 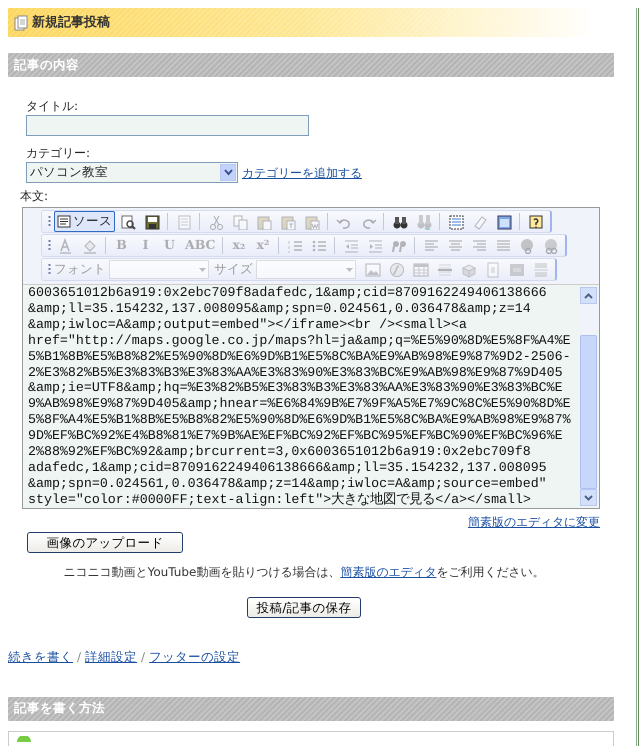 What do you see at coordinates (534, 522) in the screenshot?
I see `simple-editor-link: 簡素版のエディタに変更` at bounding box center [534, 522].